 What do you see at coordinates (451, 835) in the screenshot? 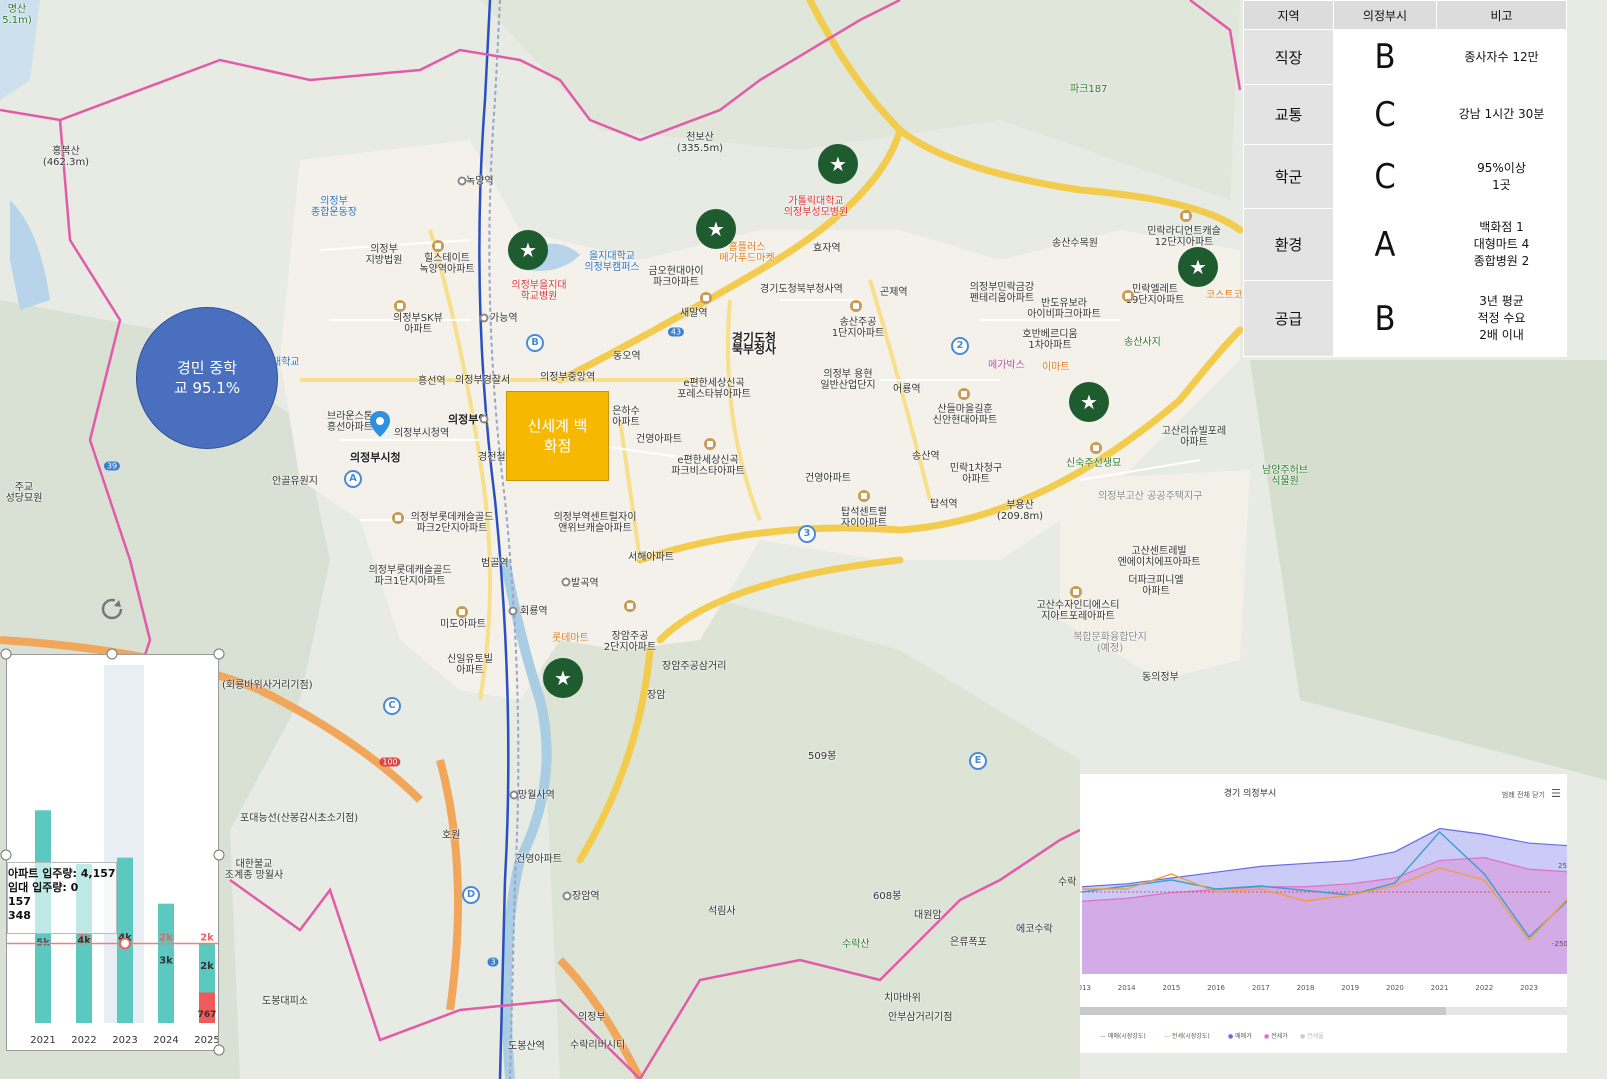
I see `label-howon-ic: 호원` at bounding box center [451, 835].